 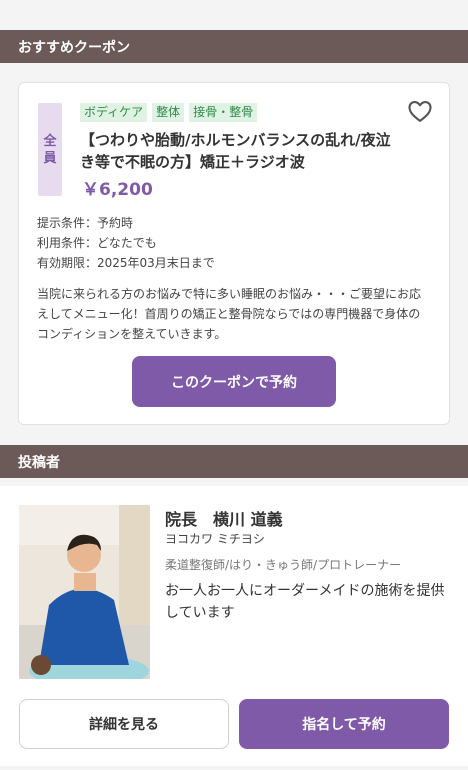 What do you see at coordinates (85, 223) in the screenshot?
I see `condition-presentation: 提示条件：予約時` at bounding box center [85, 223].